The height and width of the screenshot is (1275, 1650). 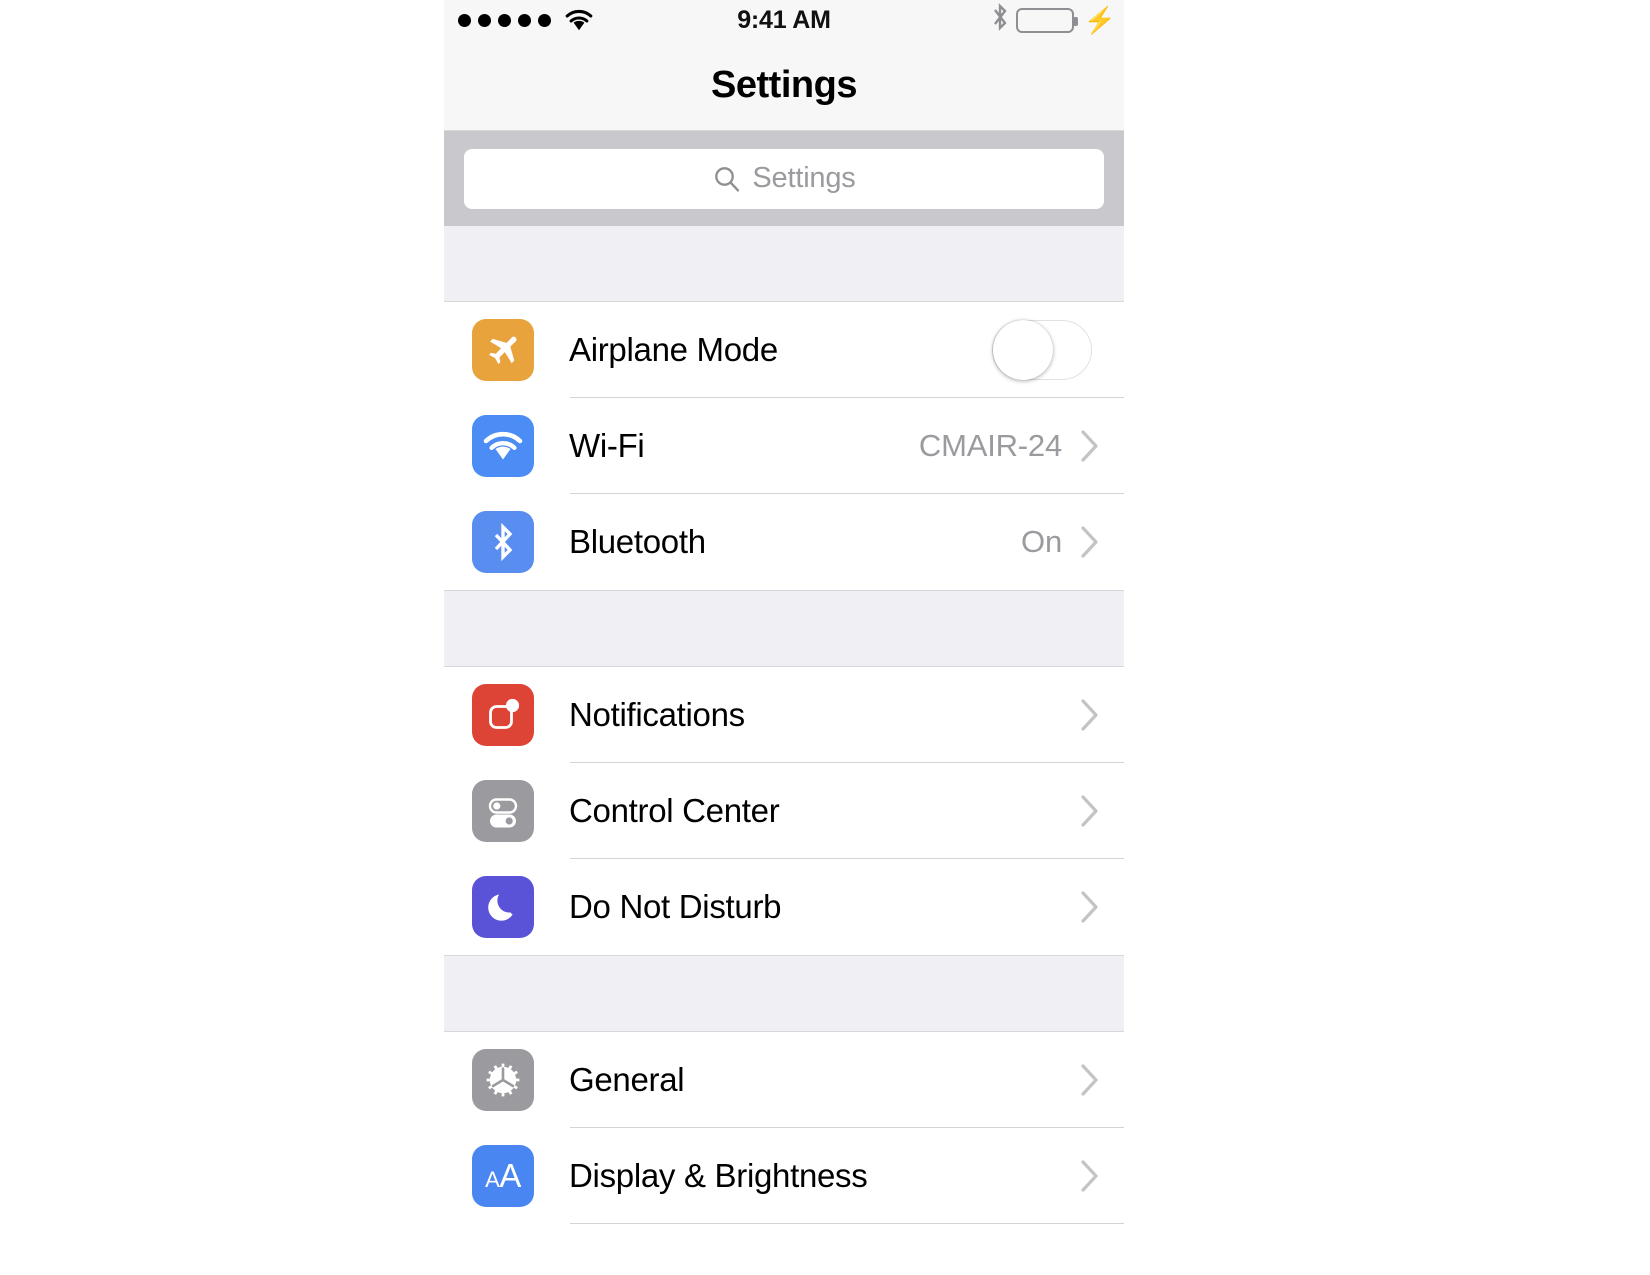 I want to click on search-placeholder-text: Settings, so click(x=804, y=178).